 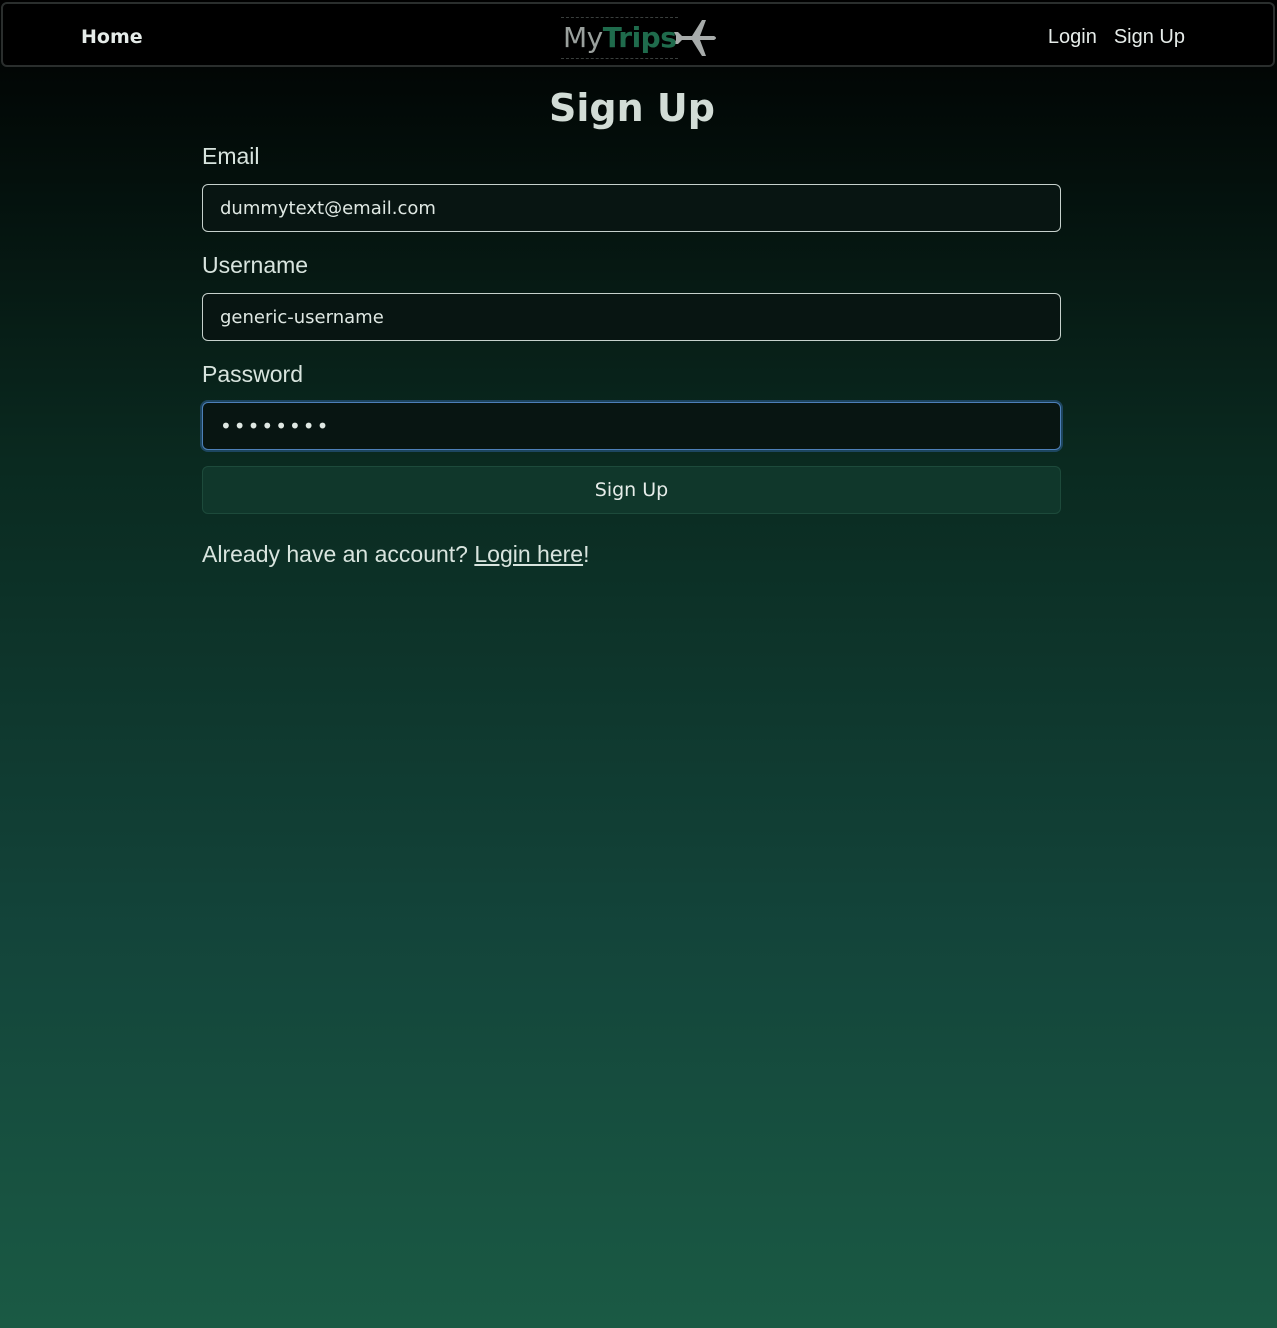 What do you see at coordinates (583, 37) in the screenshot?
I see `logo-my-text: My` at bounding box center [583, 37].